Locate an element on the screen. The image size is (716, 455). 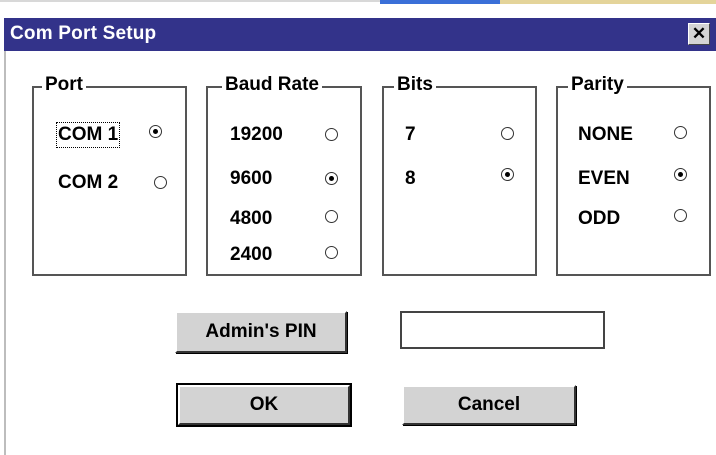
baud-2400-radio is located at coordinates (331, 252).